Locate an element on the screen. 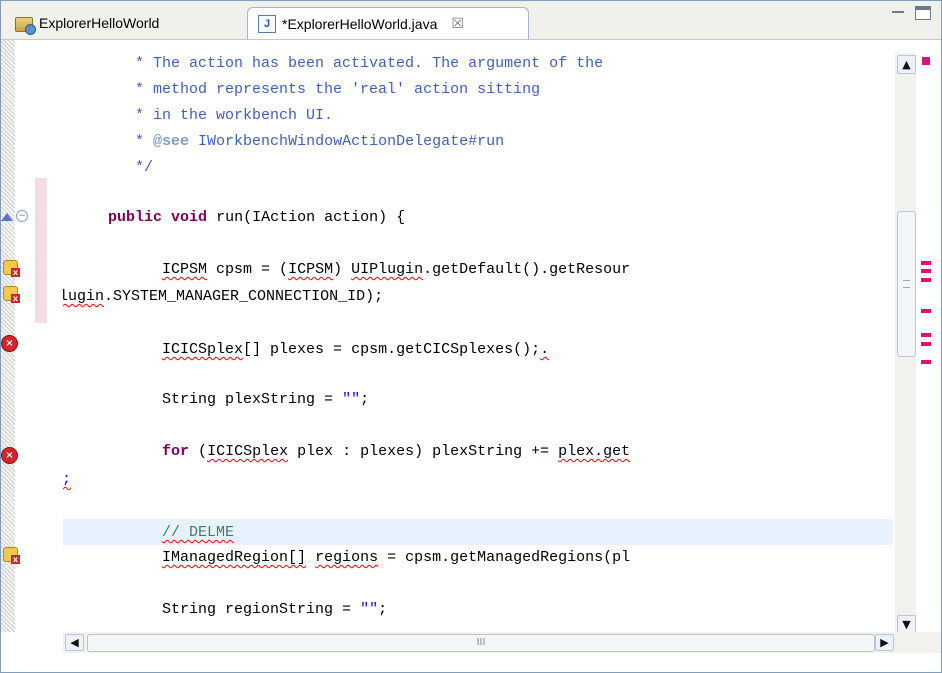 This screenshot has width=942, height=673. code-text: String plexString = is located at coordinates (252, 399).